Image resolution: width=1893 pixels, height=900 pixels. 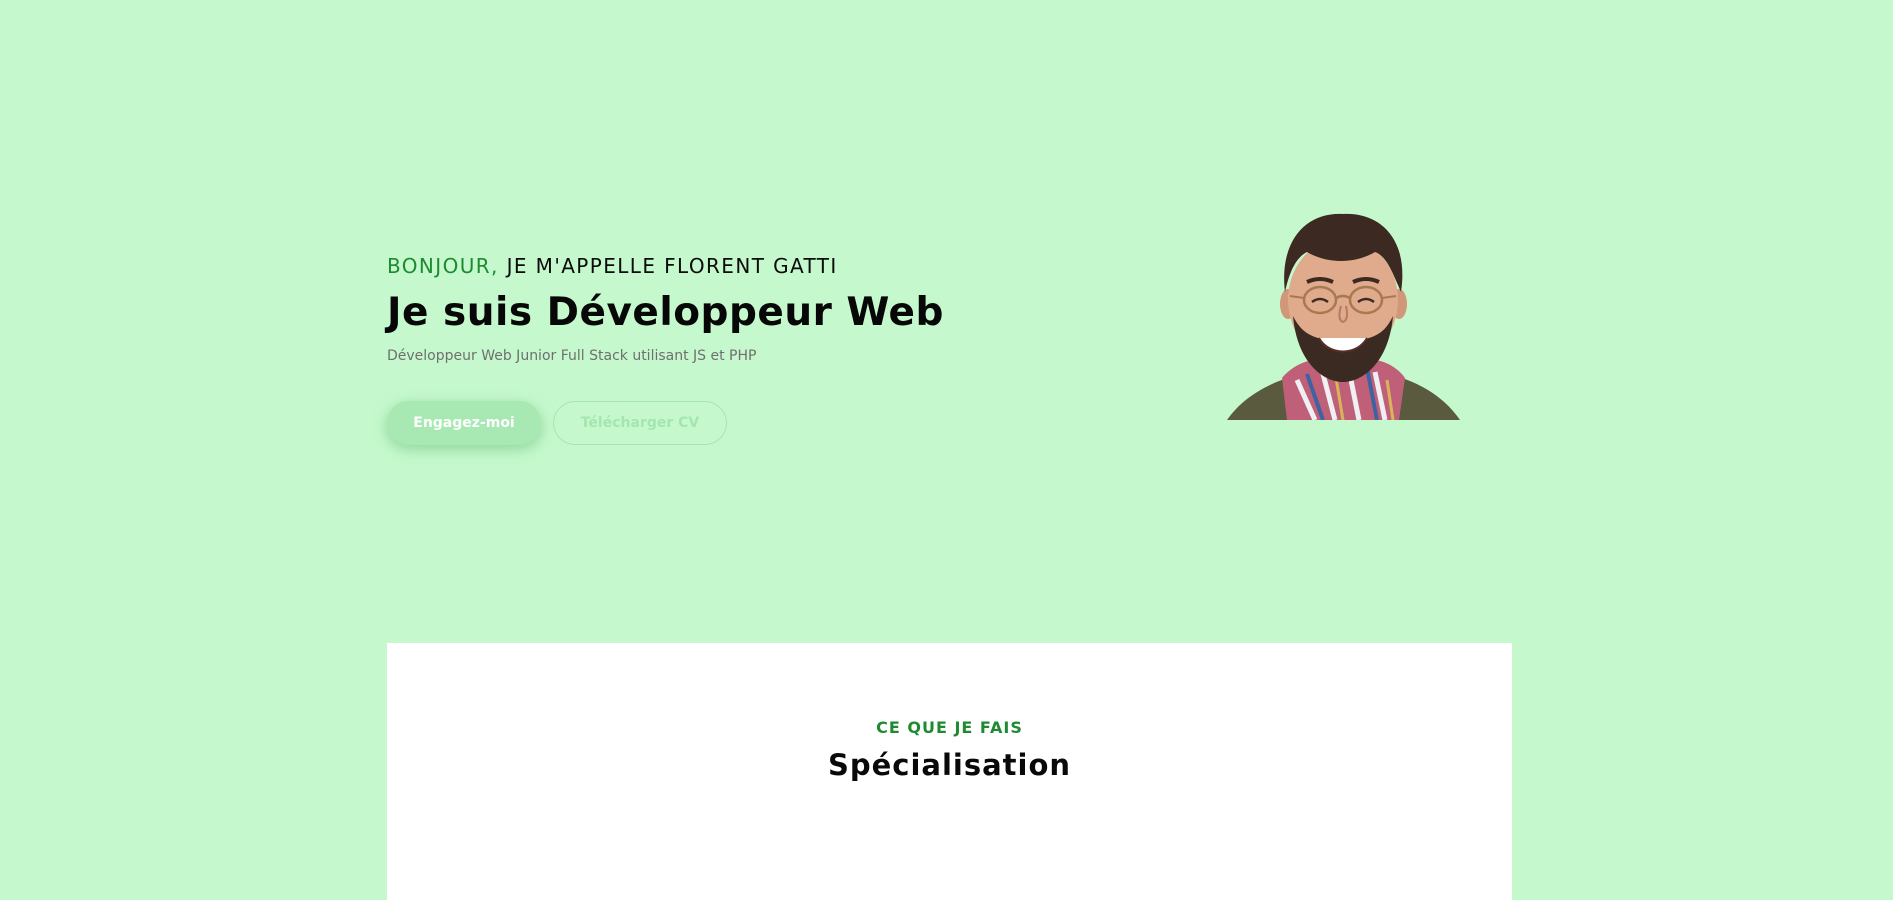 I want to click on greeting-name: JE M'APPELLE FLORENT GATTI, so click(x=668, y=266).